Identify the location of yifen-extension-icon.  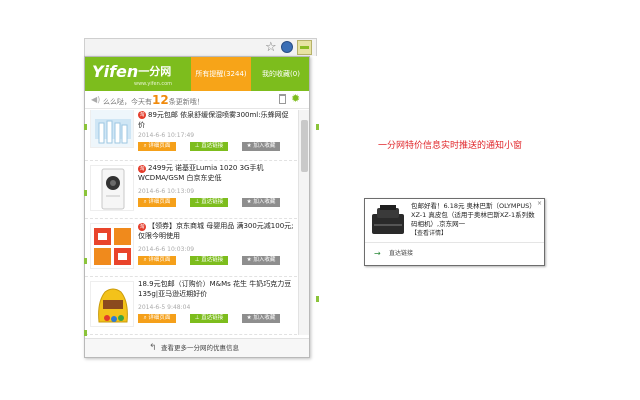
(304, 47).